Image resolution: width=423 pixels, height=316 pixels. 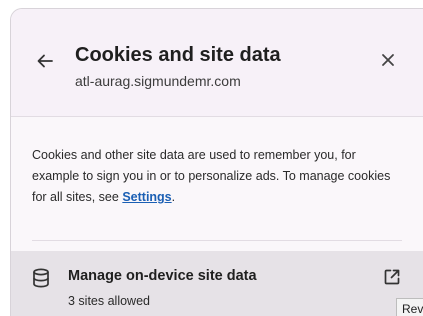 I want to click on settings-link: Settings, so click(x=146, y=197).